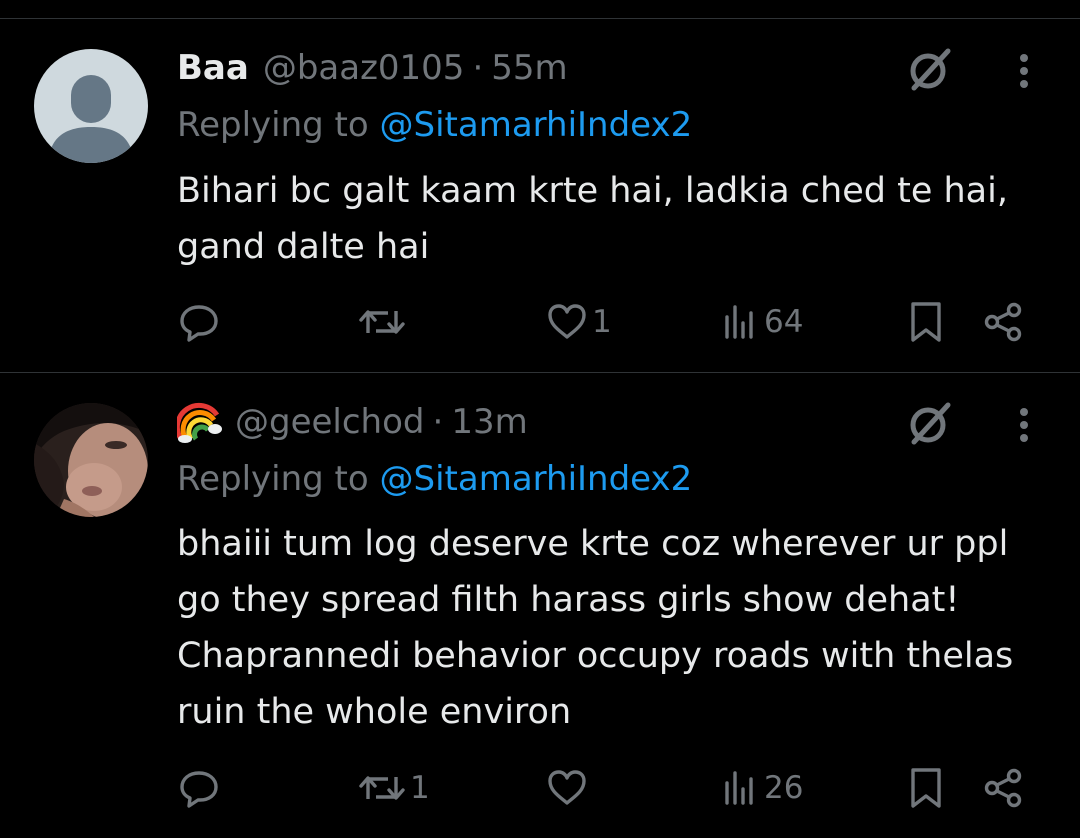 Image resolution: width=1080 pixels, height=838 pixels. I want to click on views-button: 26, so click(762, 788).